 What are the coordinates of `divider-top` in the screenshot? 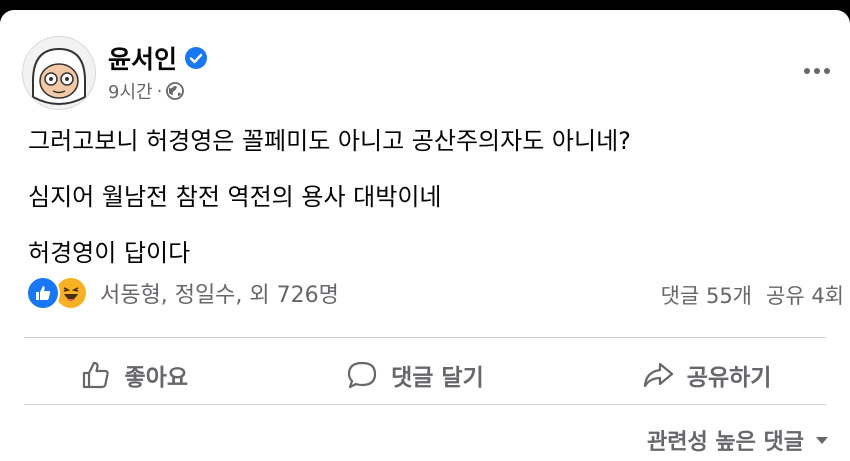 It's located at (425, 337).